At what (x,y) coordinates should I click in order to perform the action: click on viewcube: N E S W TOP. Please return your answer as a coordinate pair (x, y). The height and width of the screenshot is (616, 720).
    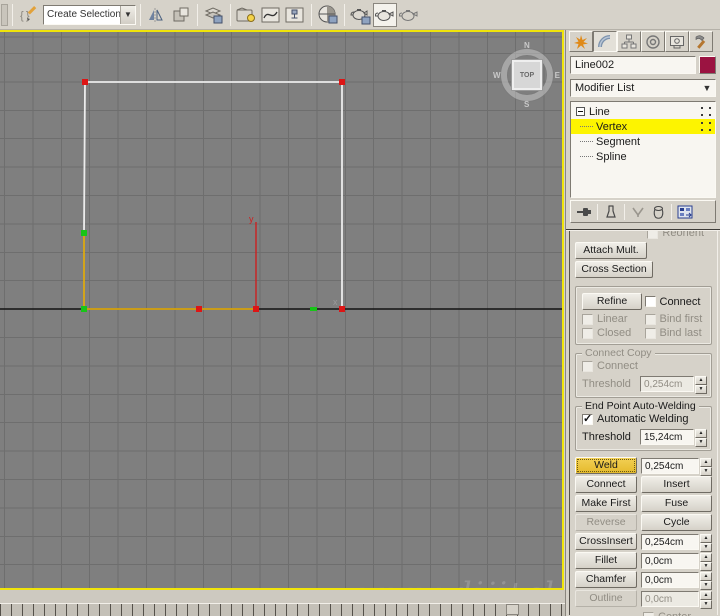
    Looking at the image, I should click on (526, 75).